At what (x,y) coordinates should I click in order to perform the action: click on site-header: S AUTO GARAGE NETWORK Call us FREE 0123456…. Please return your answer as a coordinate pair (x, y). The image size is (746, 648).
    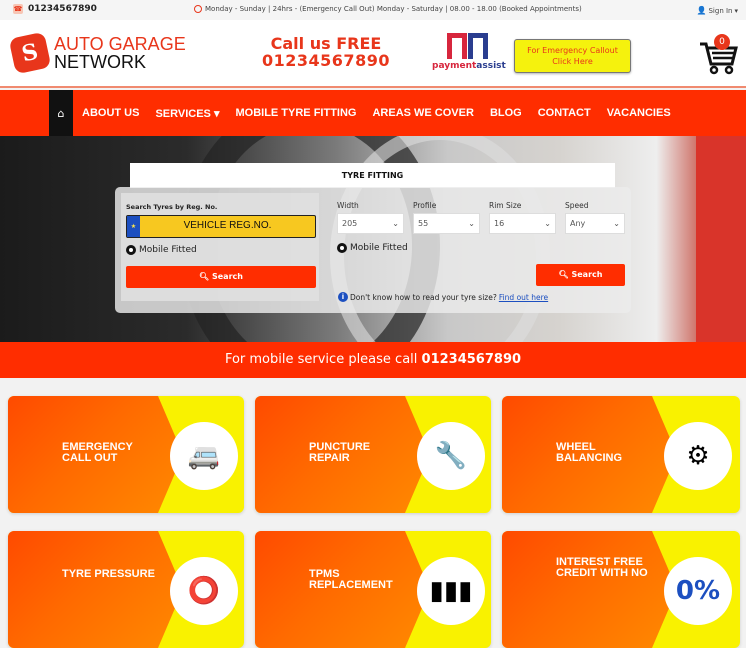
    Looking at the image, I should click on (373, 54).